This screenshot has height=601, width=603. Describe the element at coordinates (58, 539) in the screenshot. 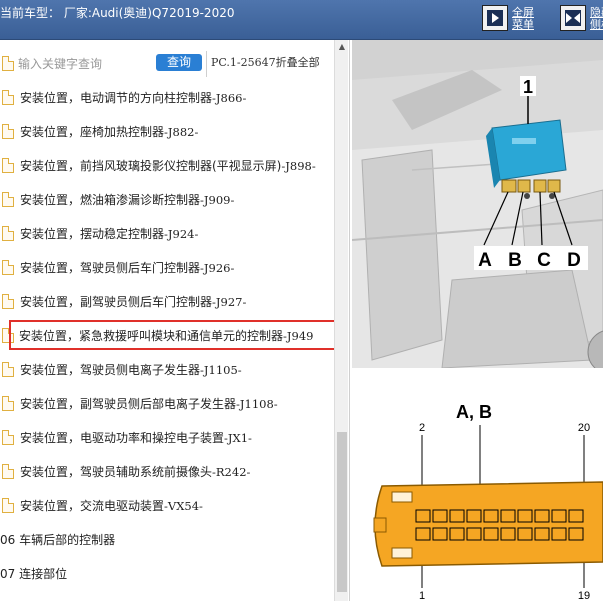

I see `category-label: 06 车辆后部的控制器` at that location.